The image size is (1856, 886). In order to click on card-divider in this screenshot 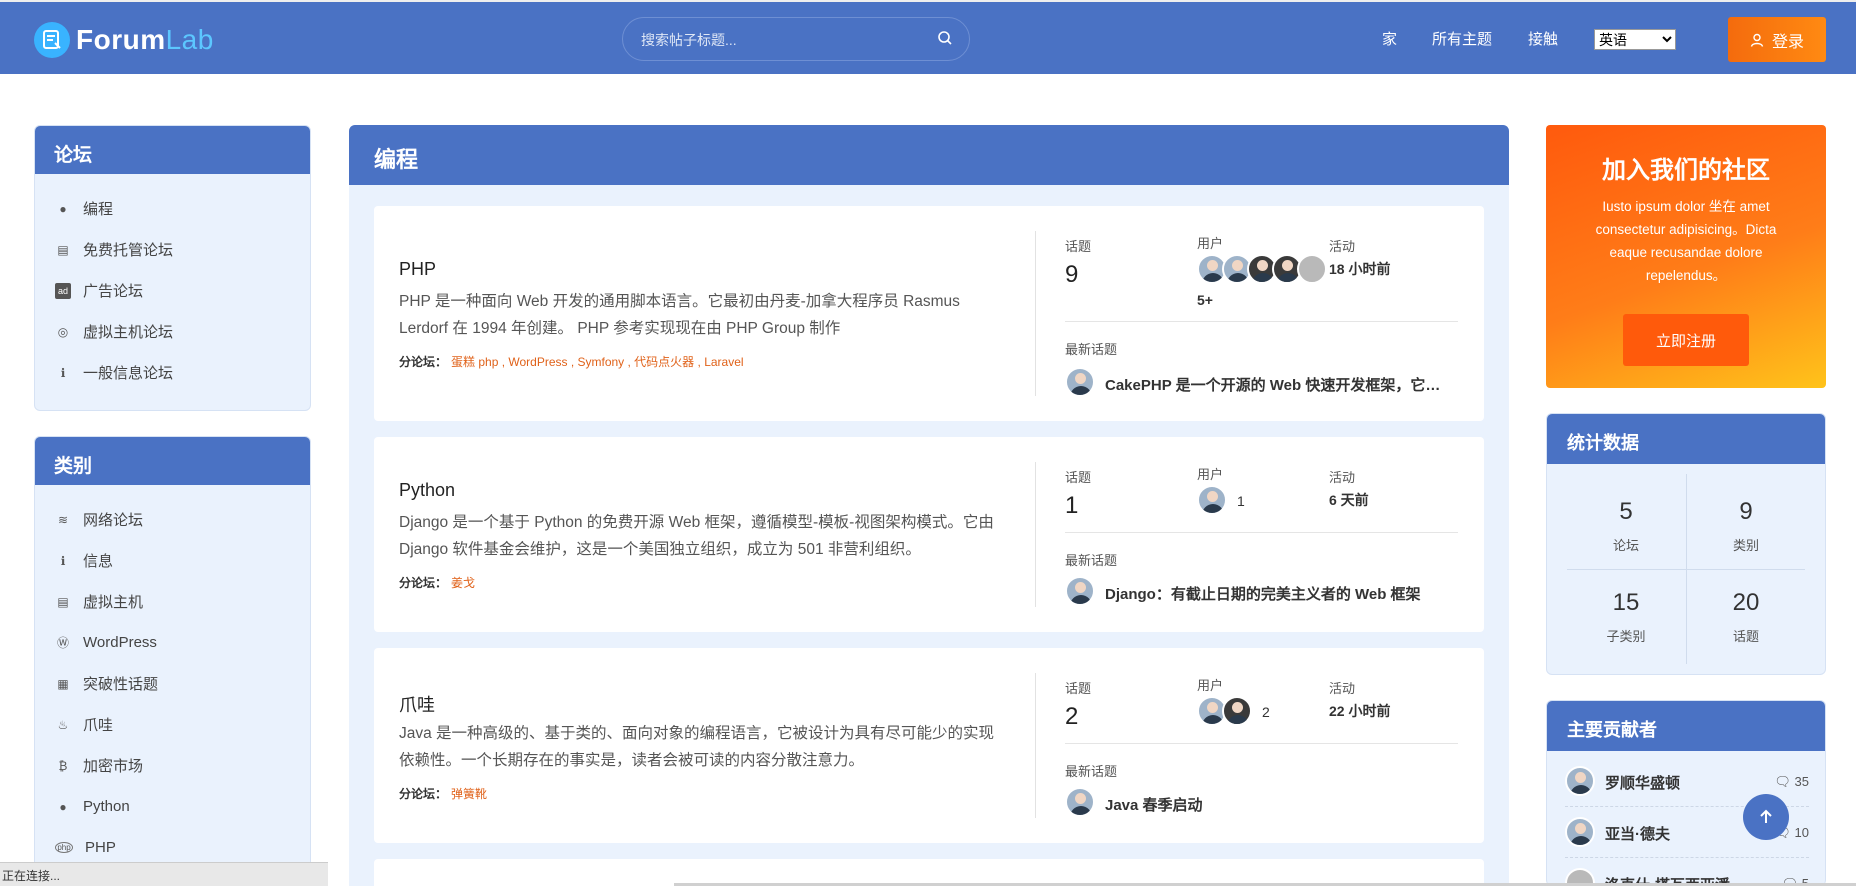, I will do `click(1035, 745)`.